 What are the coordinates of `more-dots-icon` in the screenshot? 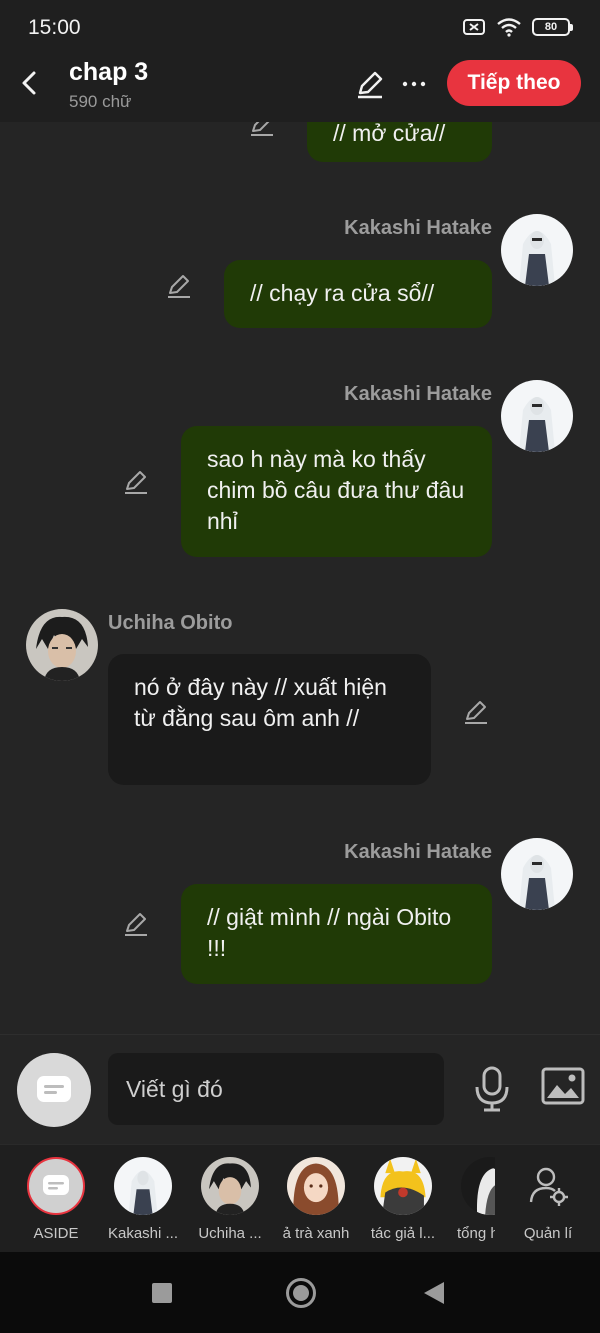 It's located at (414, 84).